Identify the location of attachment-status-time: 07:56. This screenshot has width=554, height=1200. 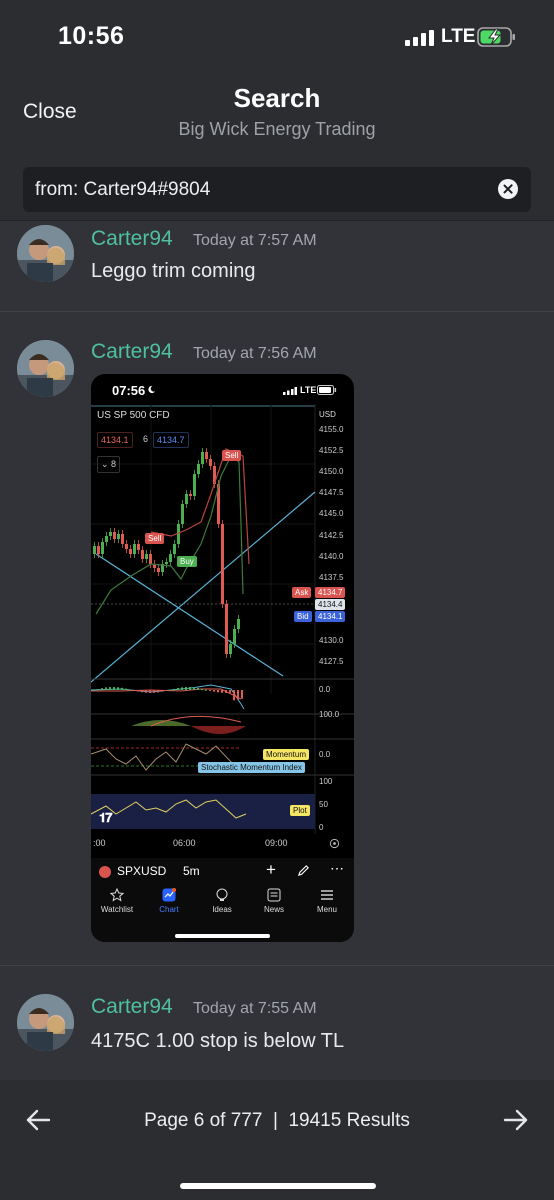
(129, 390).